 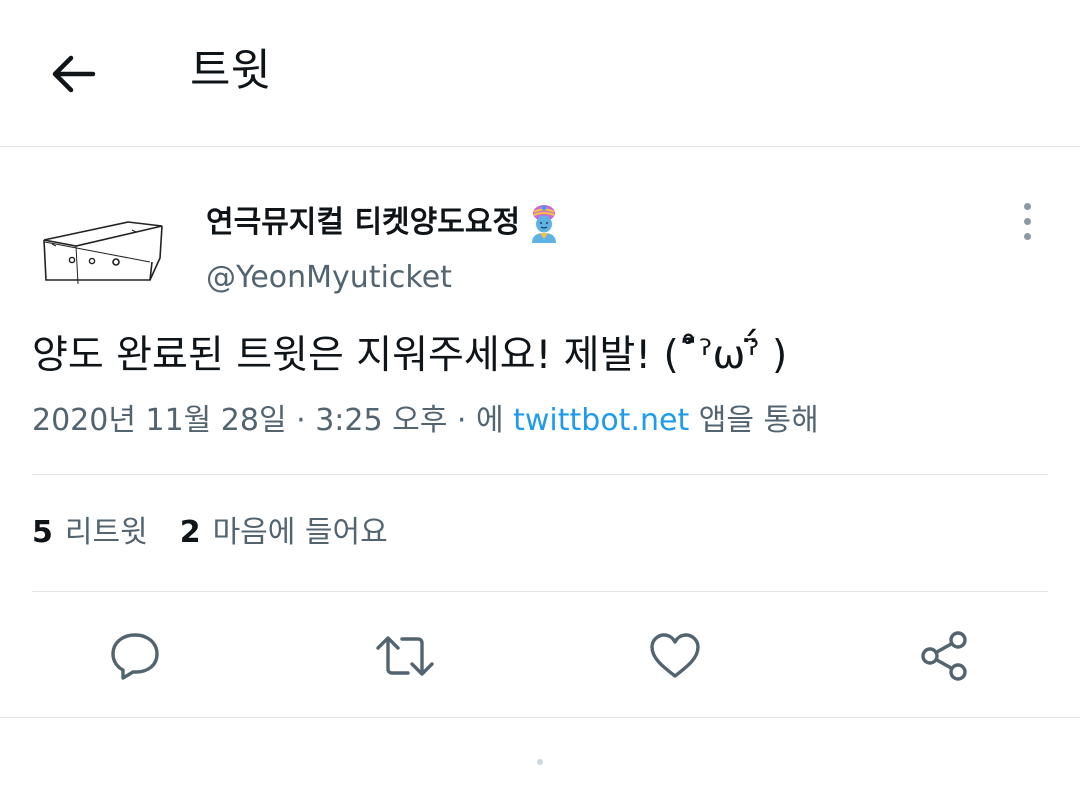 What do you see at coordinates (410, 355) in the screenshot?
I see `tweet-text: 양도 완료된 트윗은 지워주세요! 제발! (˚̑̈́ˀωˀ̈́ )` at bounding box center [410, 355].